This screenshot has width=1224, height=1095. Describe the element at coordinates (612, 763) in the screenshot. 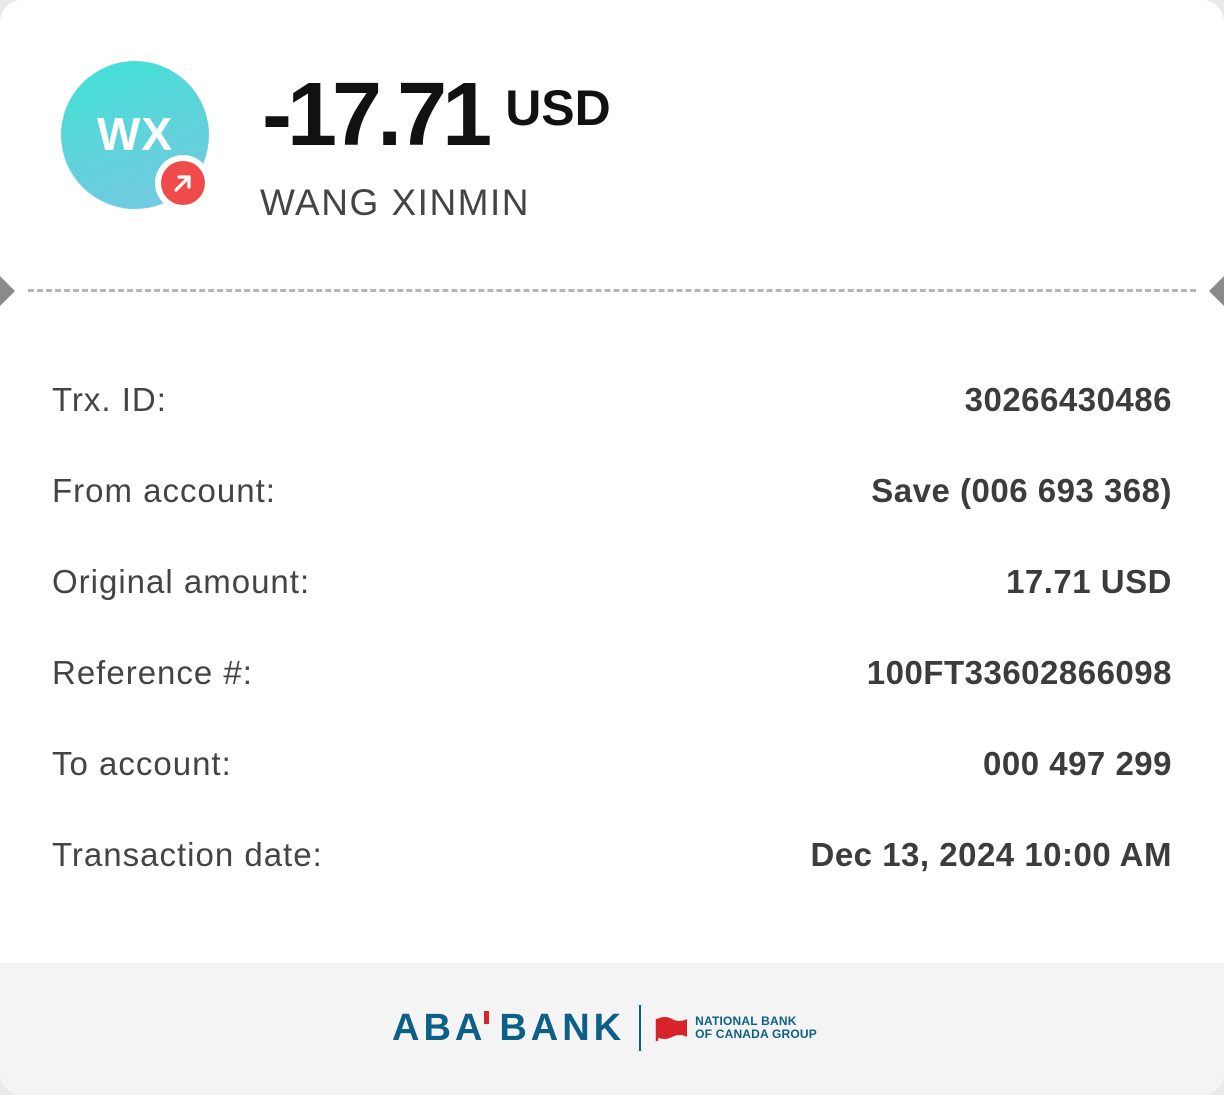

I see `detail-row-to-account: To account: 000 497 299` at that location.